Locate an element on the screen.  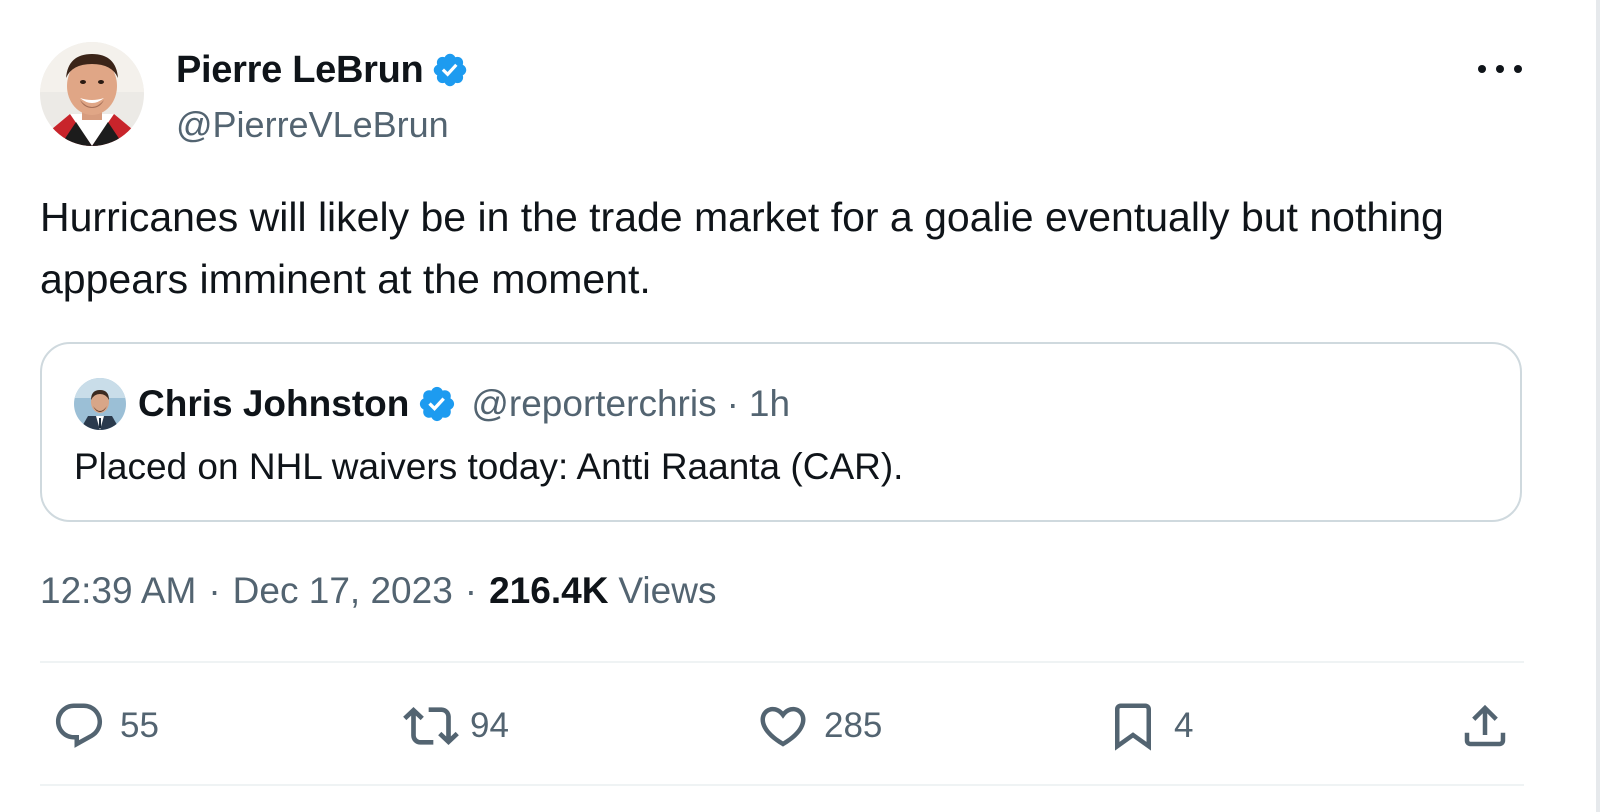
share-icon is located at coordinates (1485, 725).